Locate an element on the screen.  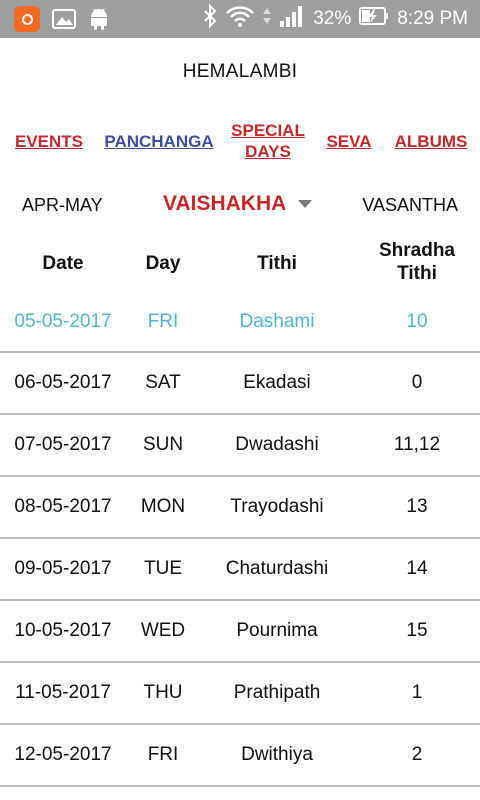
cell-tithi: Pournima is located at coordinates (277, 630).